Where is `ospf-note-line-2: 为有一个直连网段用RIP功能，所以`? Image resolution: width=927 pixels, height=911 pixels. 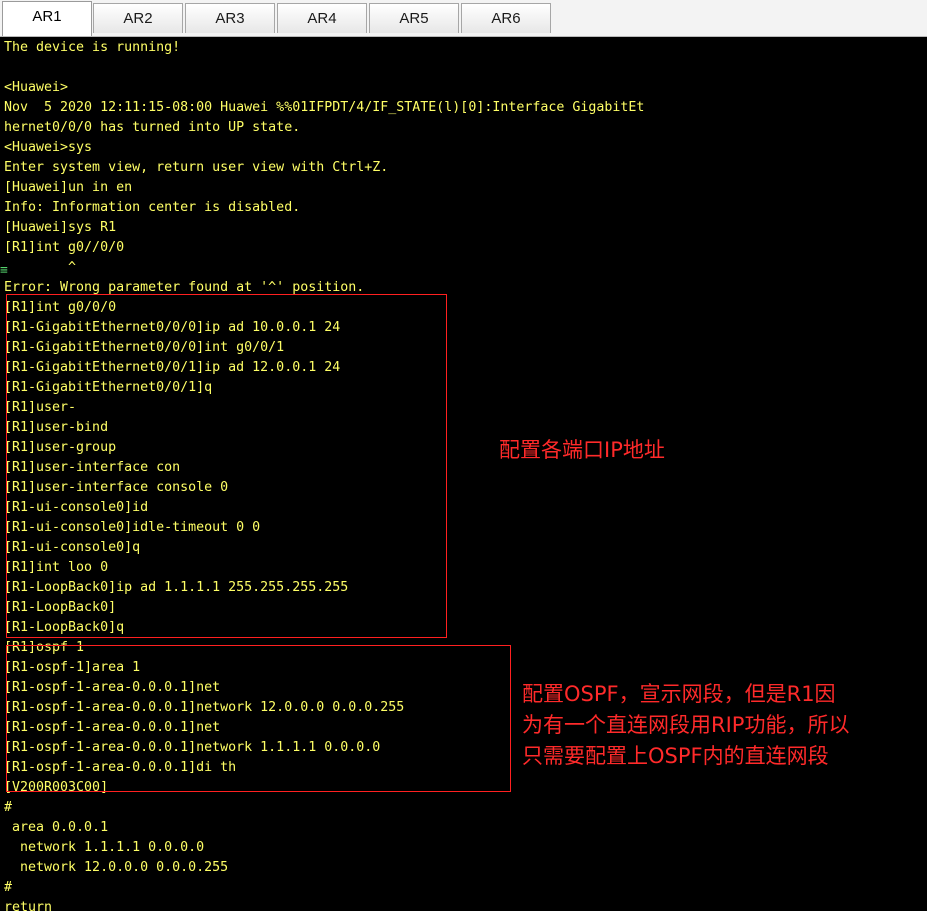
ospf-note-line-2: 为有一个直连网段用RIP功能，所以 is located at coordinates (686, 725).